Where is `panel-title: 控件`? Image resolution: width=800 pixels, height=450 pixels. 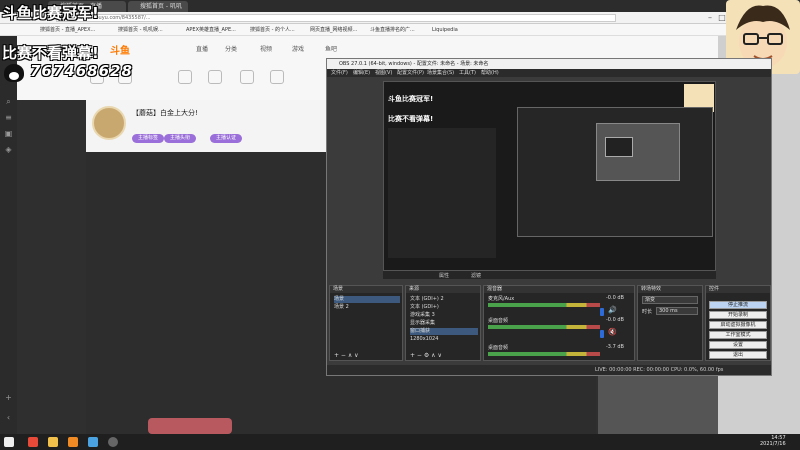
panel-title: 控件 is located at coordinates (738, 289).